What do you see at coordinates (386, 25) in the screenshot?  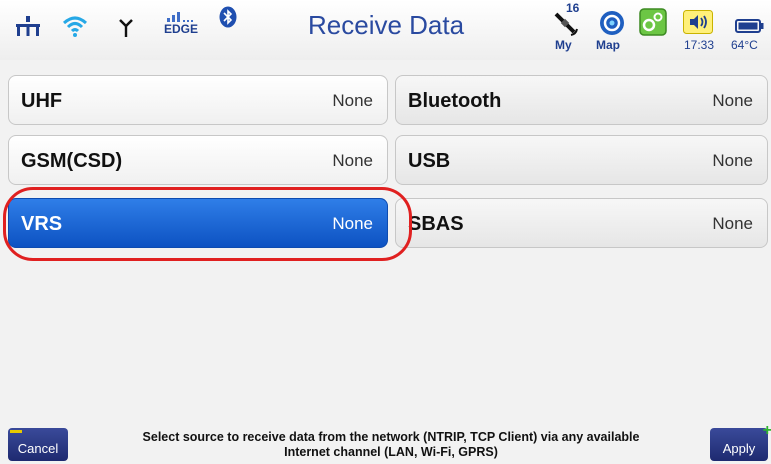 I see `page-title: Receive Data` at bounding box center [386, 25].